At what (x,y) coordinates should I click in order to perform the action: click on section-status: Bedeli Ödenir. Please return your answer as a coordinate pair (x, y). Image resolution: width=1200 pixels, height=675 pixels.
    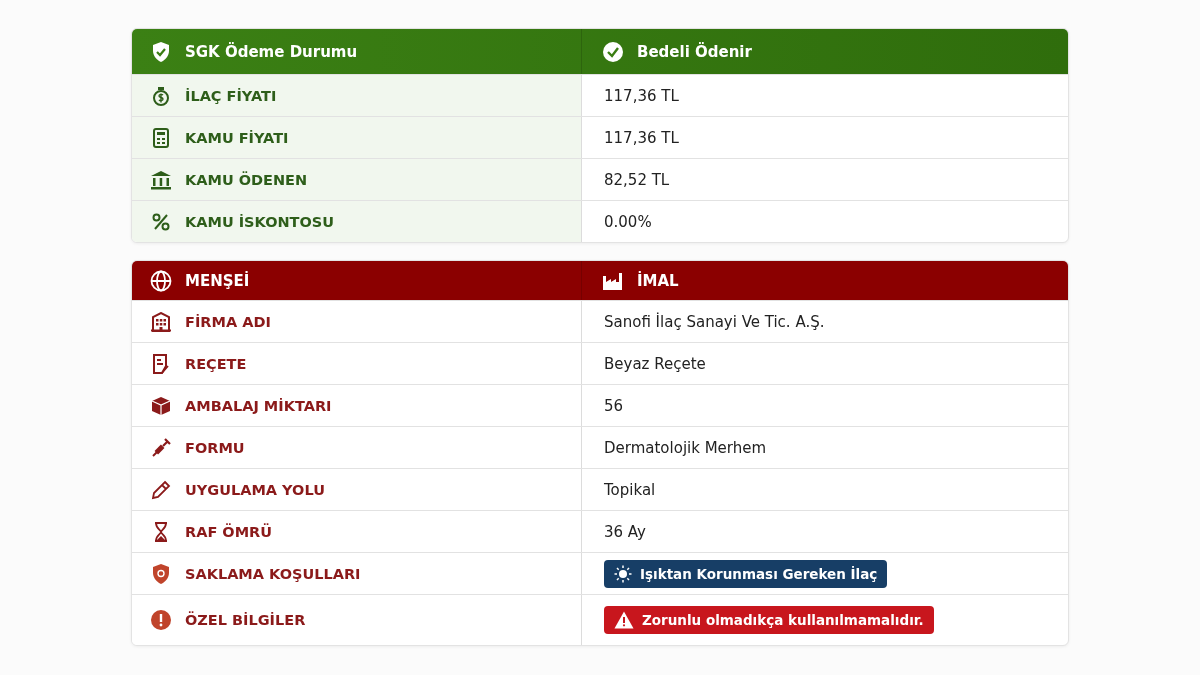
    Looking at the image, I should click on (694, 51).